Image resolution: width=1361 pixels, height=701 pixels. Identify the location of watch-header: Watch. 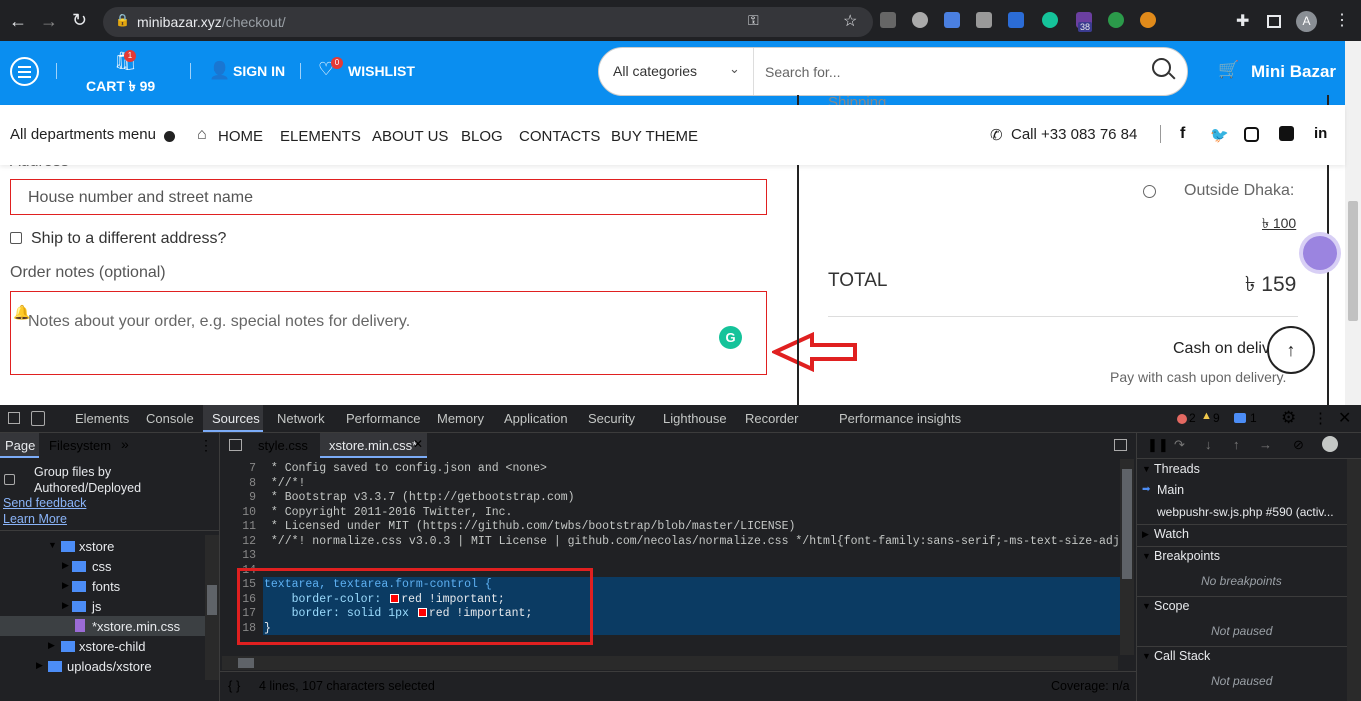
(1171, 534).